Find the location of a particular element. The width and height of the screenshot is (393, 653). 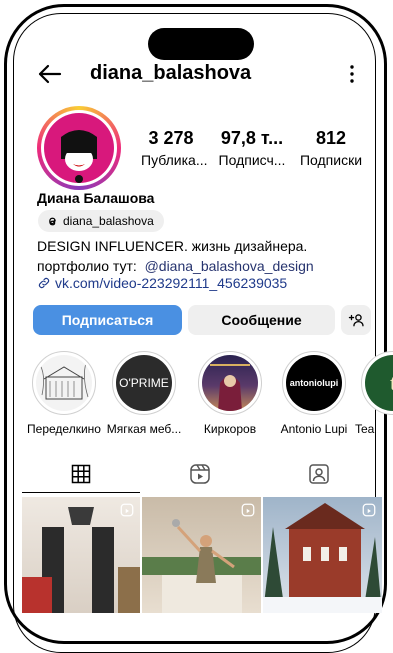

link-icon is located at coordinates (44, 283).